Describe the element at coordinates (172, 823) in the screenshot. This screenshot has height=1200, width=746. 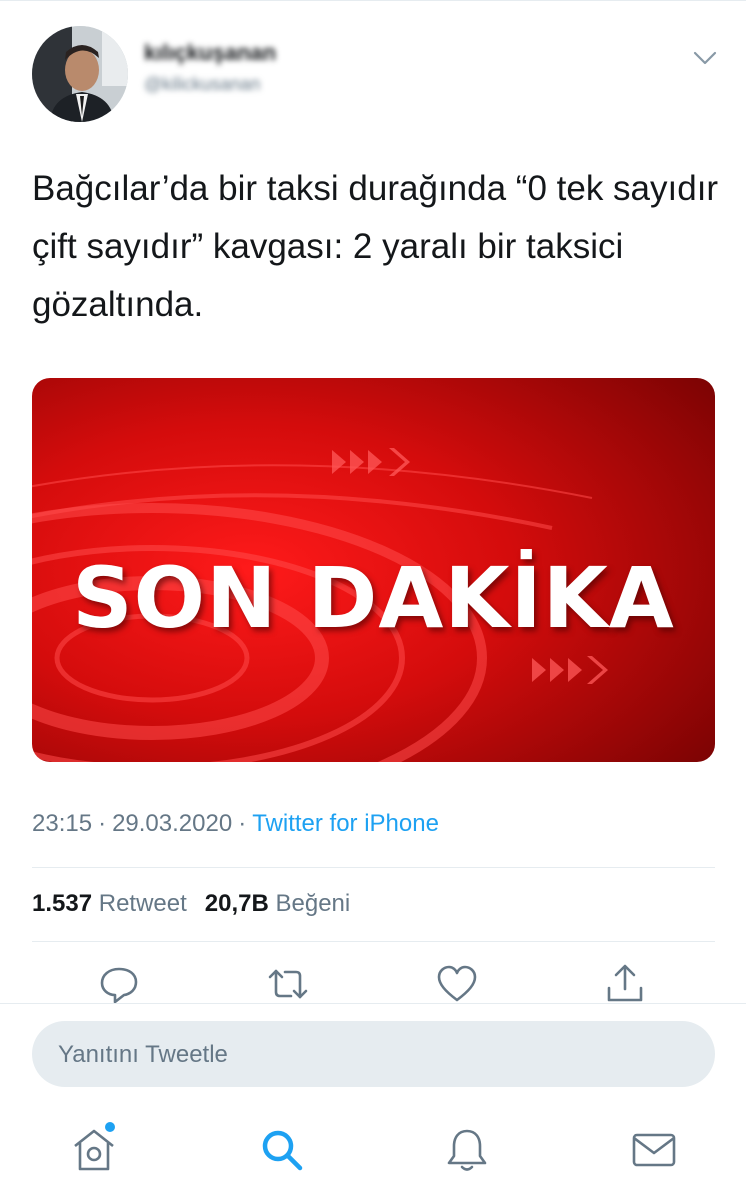
I see `tweet-date: 29.03.2020` at that location.